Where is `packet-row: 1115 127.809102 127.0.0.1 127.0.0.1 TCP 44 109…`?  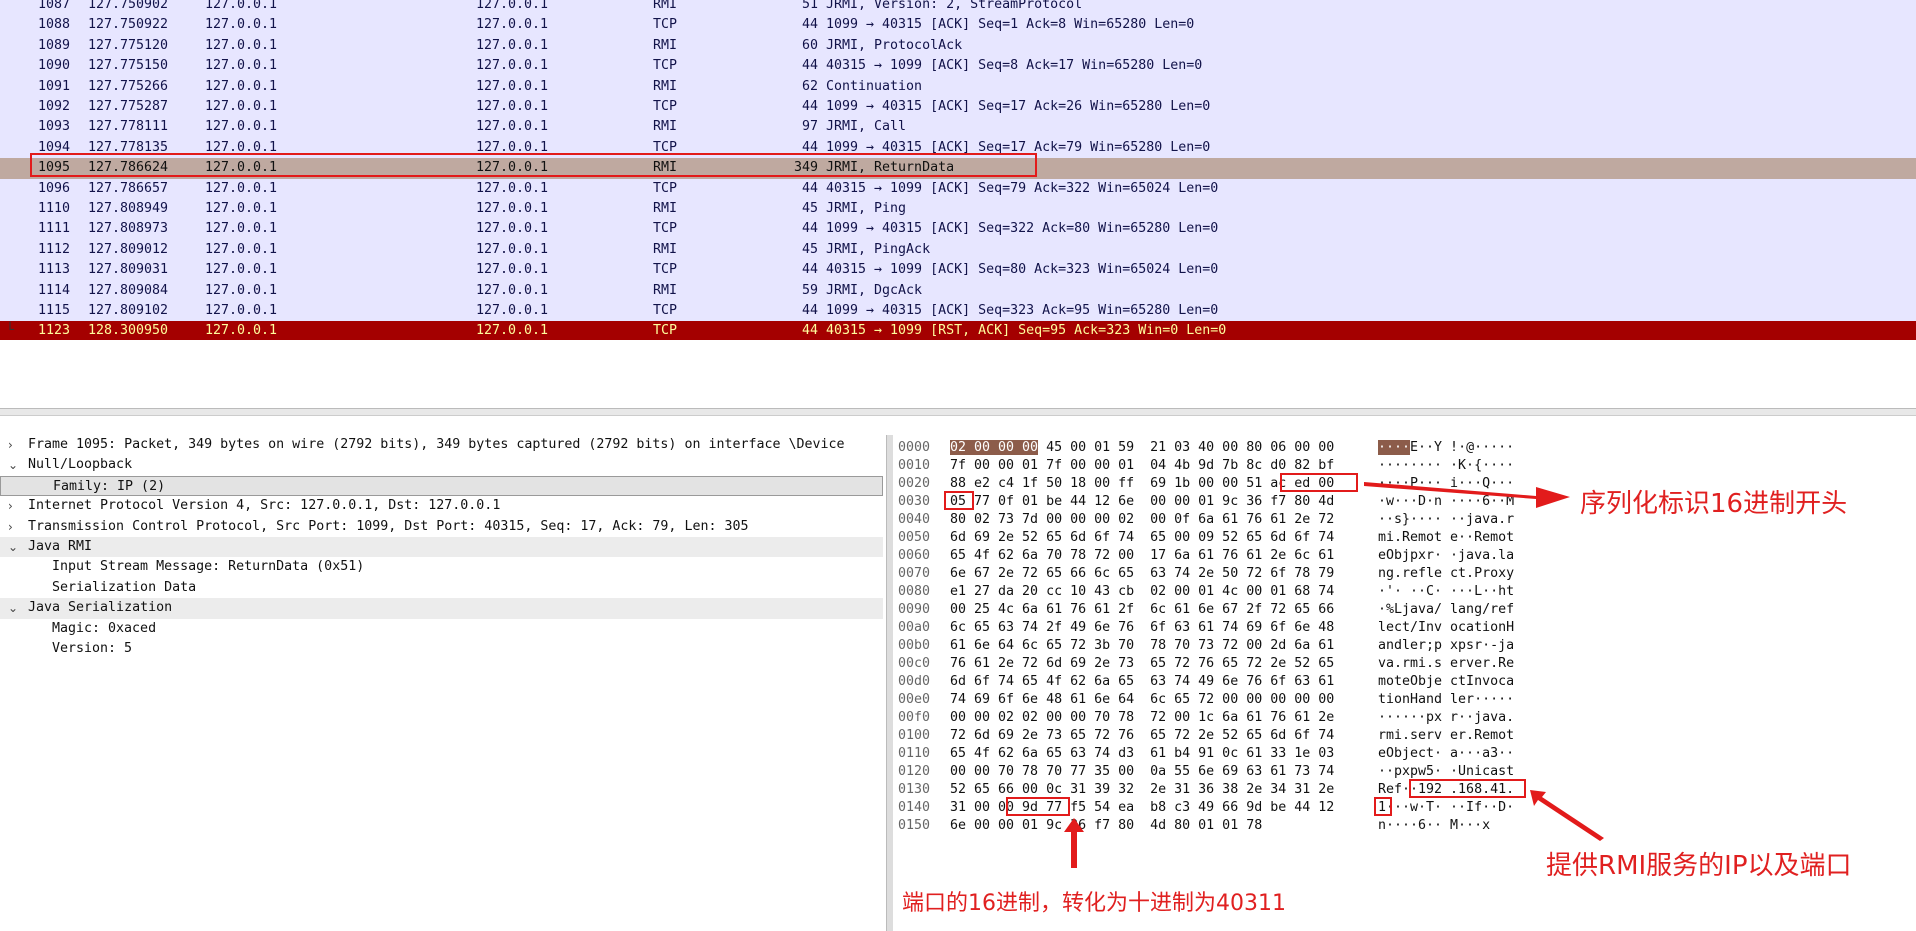 packet-row: 1115 127.809102 127.0.0.1 127.0.0.1 TCP 44 109… is located at coordinates (958, 311).